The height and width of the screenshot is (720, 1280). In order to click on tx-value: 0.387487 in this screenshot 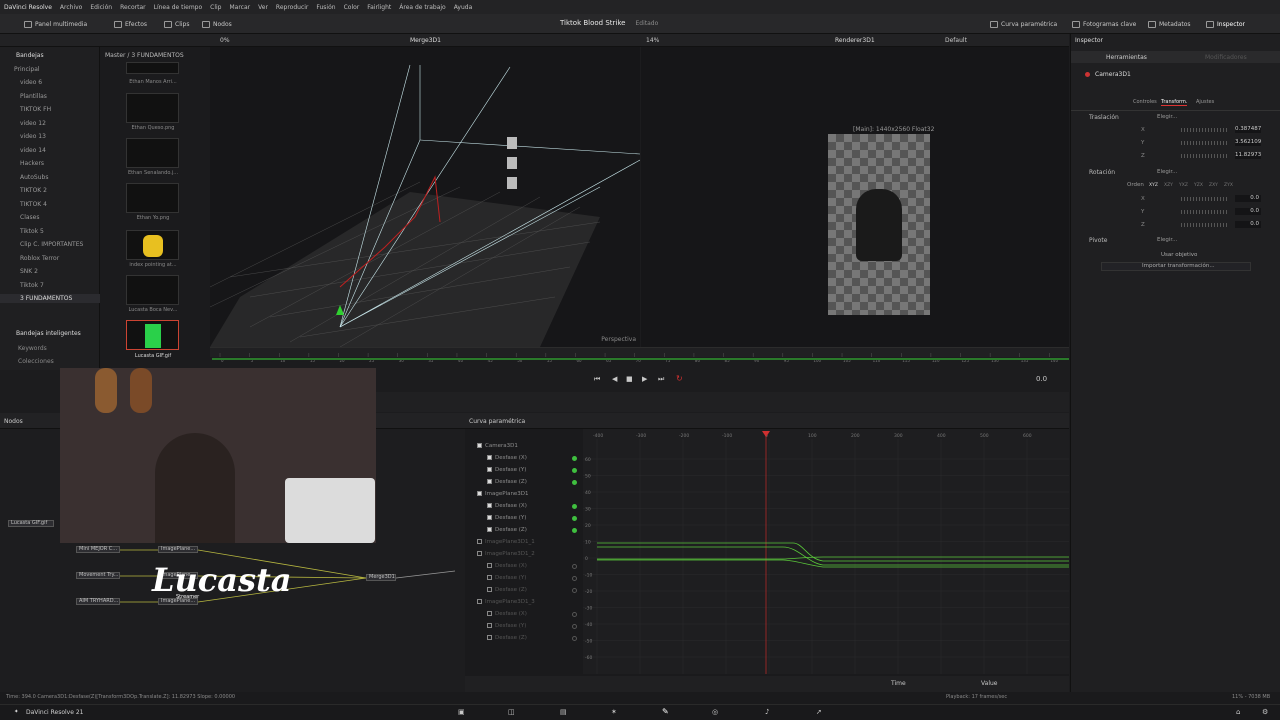, I will do `click(1248, 129)`.